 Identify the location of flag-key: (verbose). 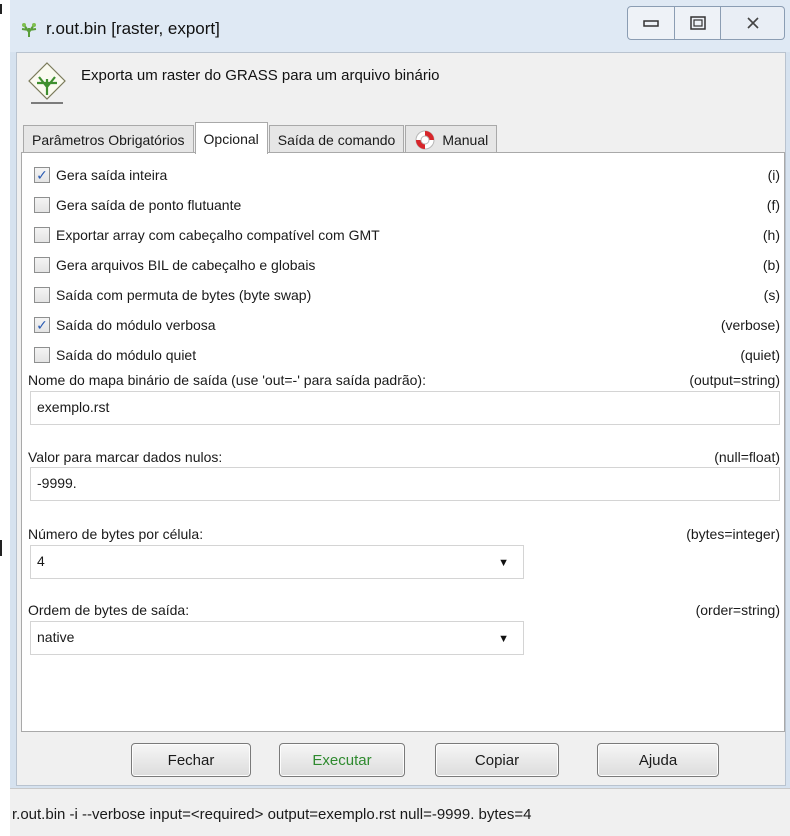
(750, 325).